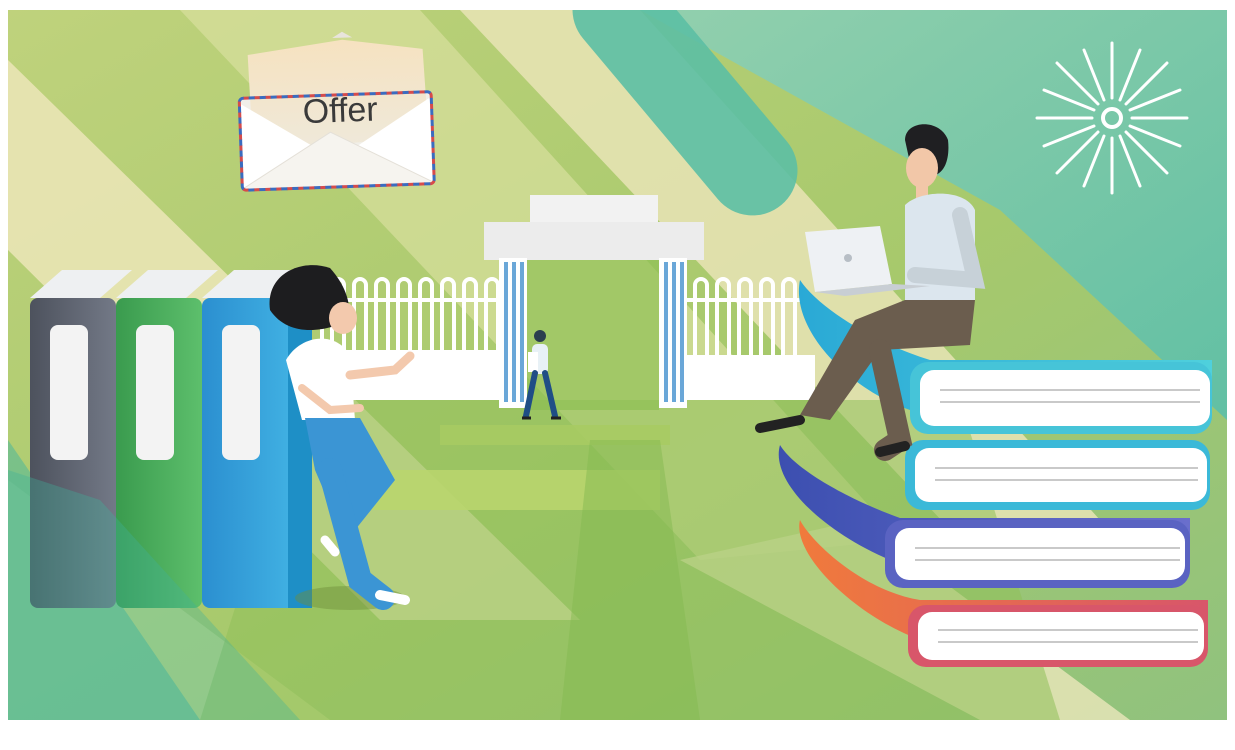  I want to click on offer-label: Offer, so click(340, 111).